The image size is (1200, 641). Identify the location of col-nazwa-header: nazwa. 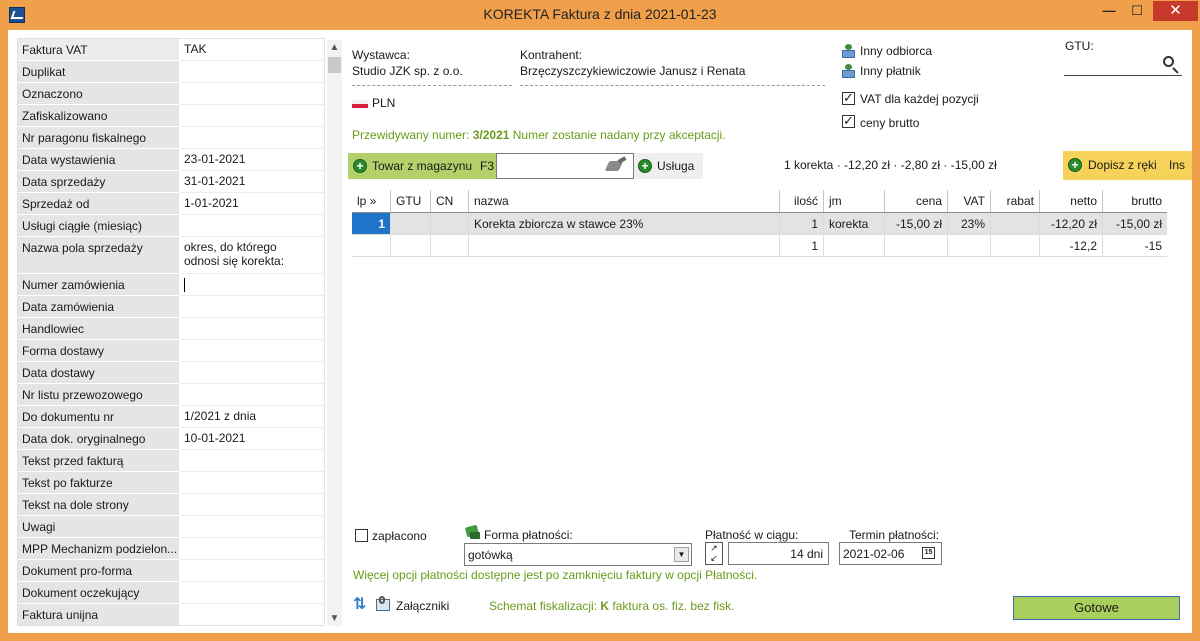
(624, 201).